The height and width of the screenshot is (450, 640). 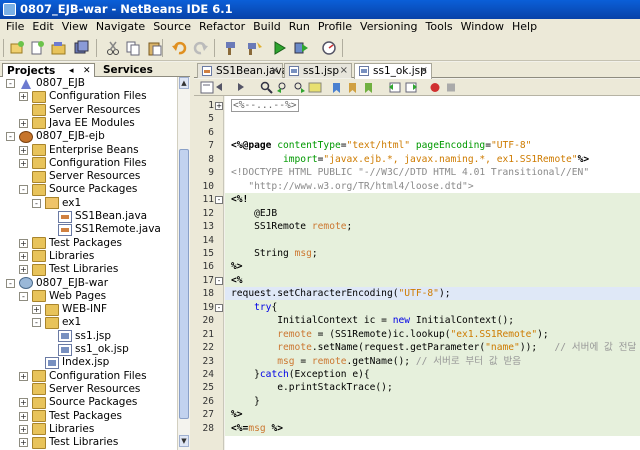 I want to click on debug-icon, so click(x=301, y=47).